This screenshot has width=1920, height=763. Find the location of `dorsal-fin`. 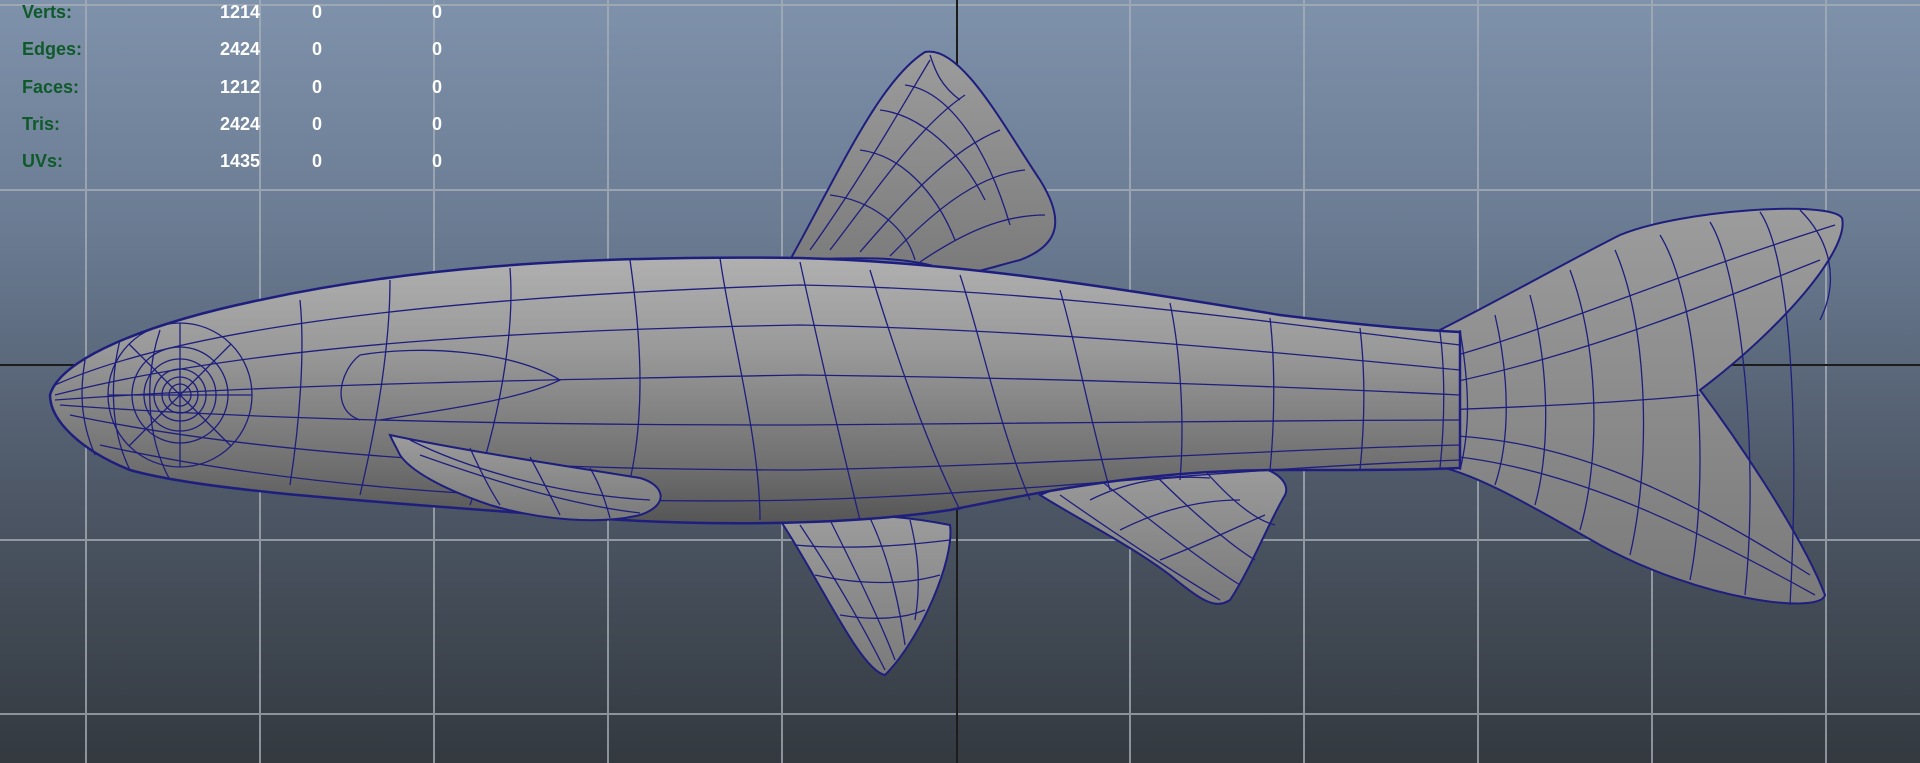

dorsal-fin is located at coordinates (922, 162).